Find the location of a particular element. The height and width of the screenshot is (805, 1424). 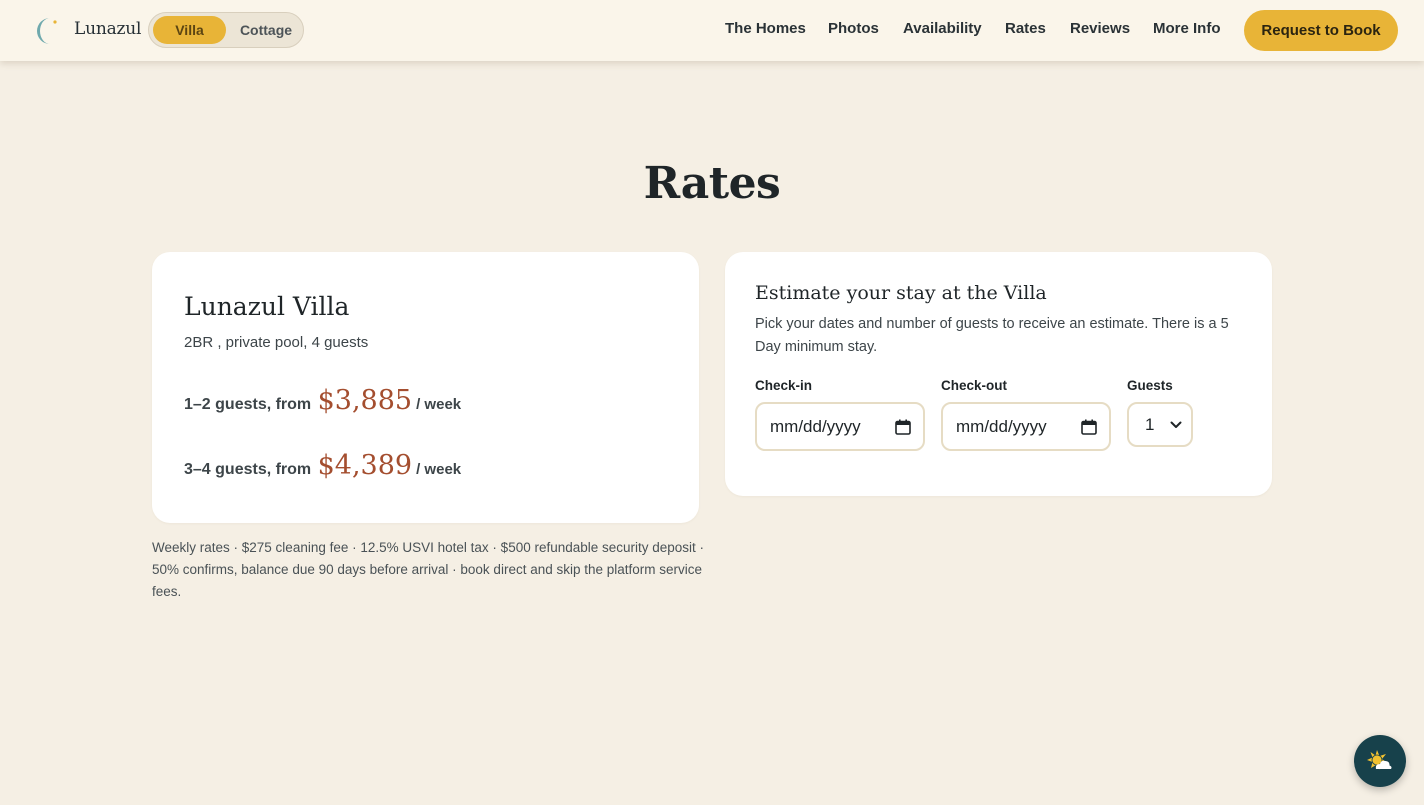

home-toggle: Villa Cottage is located at coordinates (226, 30).